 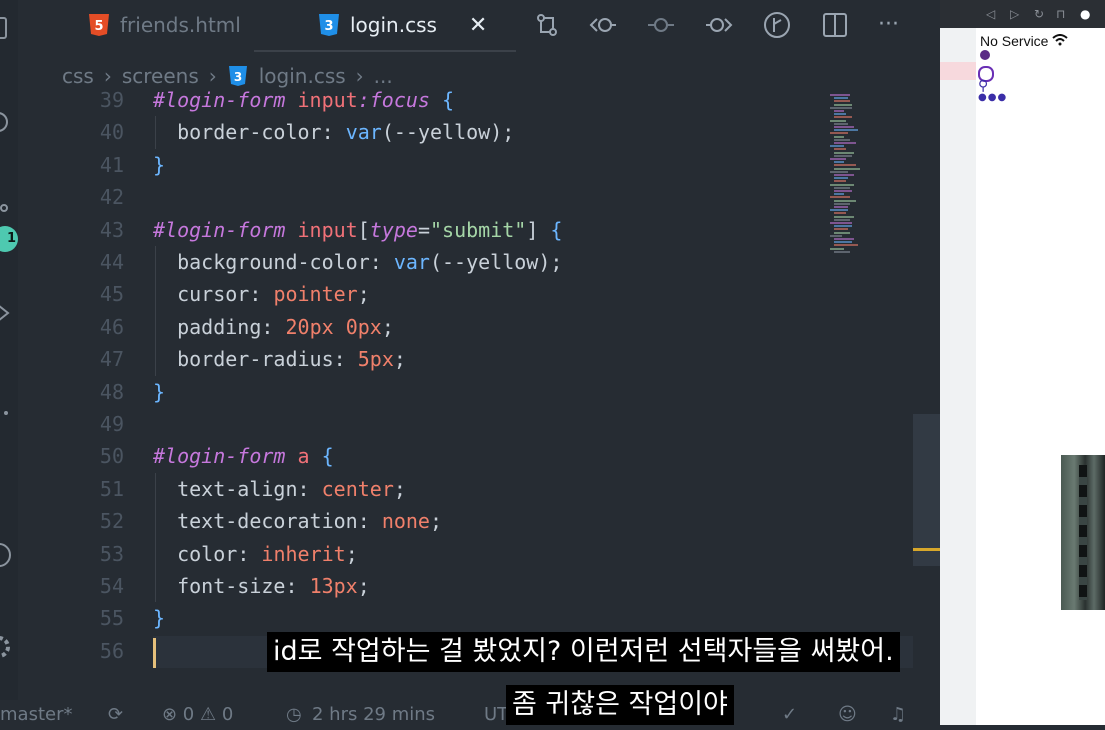 I want to click on code-text: border-radius: 5px;, so click(x=291, y=359).